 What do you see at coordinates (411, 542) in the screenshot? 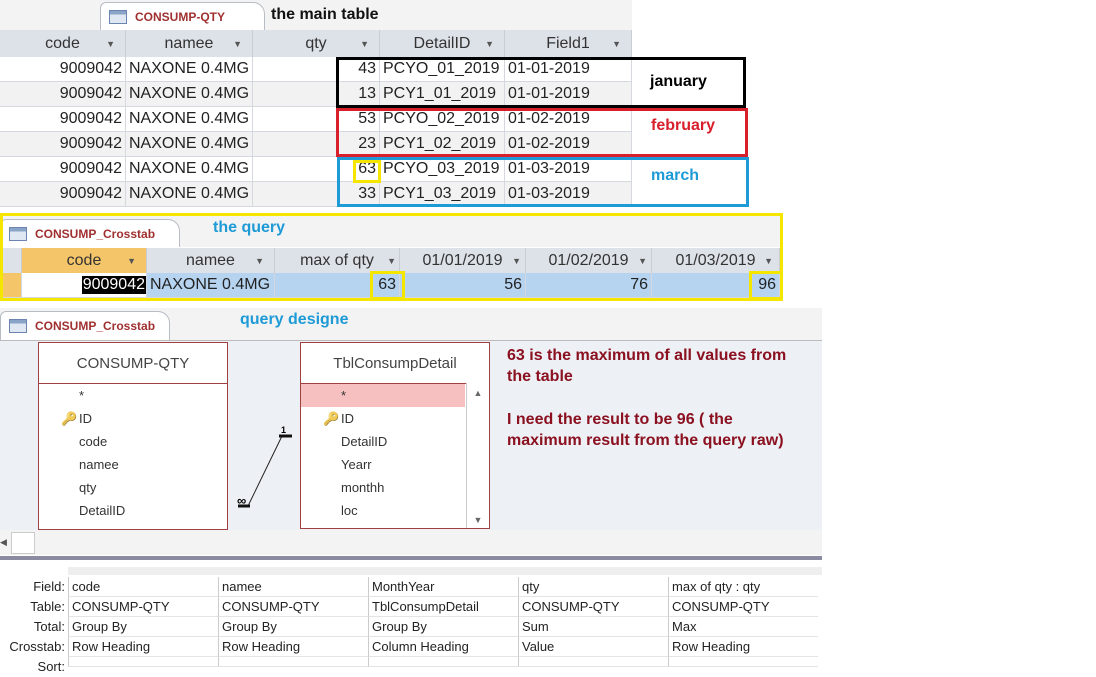
I see `horizontal-scrollbar: ◀` at bounding box center [411, 542].